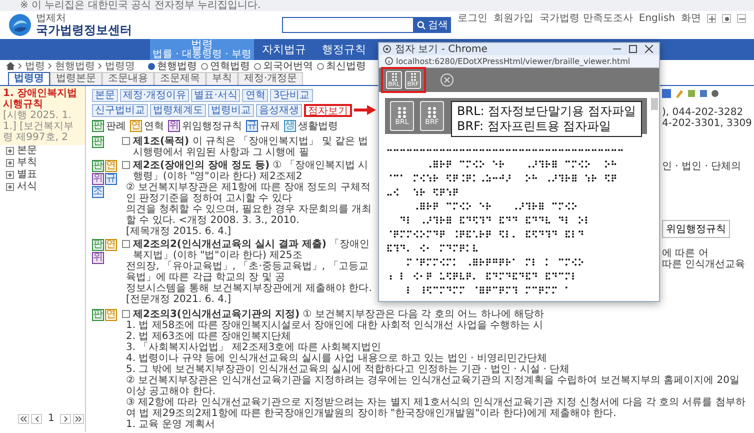 The height and width of the screenshot is (433, 754). Describe the element at coordinates (249, 215) in the screenshot. I see `article-text: 의견을 청취할 수 있으며, 필요한 경우 자문회의를 개최할 수 있다. <개정 2008. 3. 3., 2010.` at that location.